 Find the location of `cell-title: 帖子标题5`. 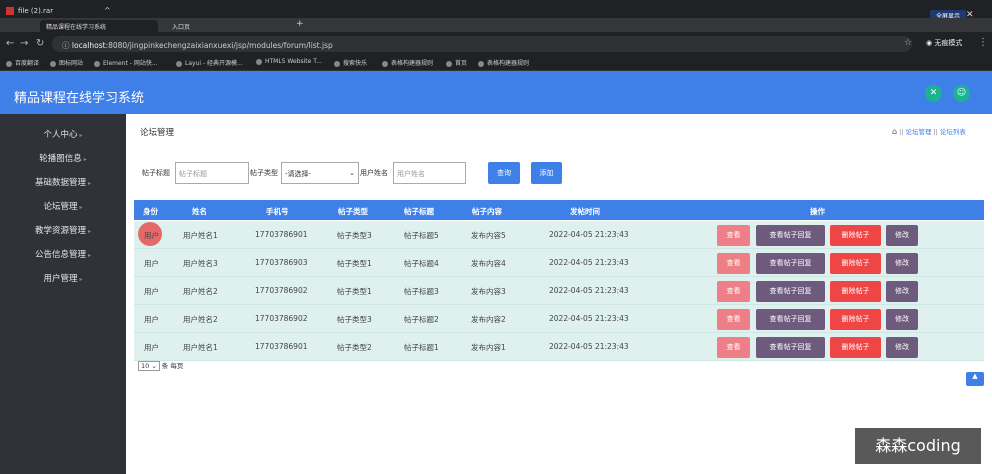

cell-title: 帖子标题5 is located at coordinates (421, 235).